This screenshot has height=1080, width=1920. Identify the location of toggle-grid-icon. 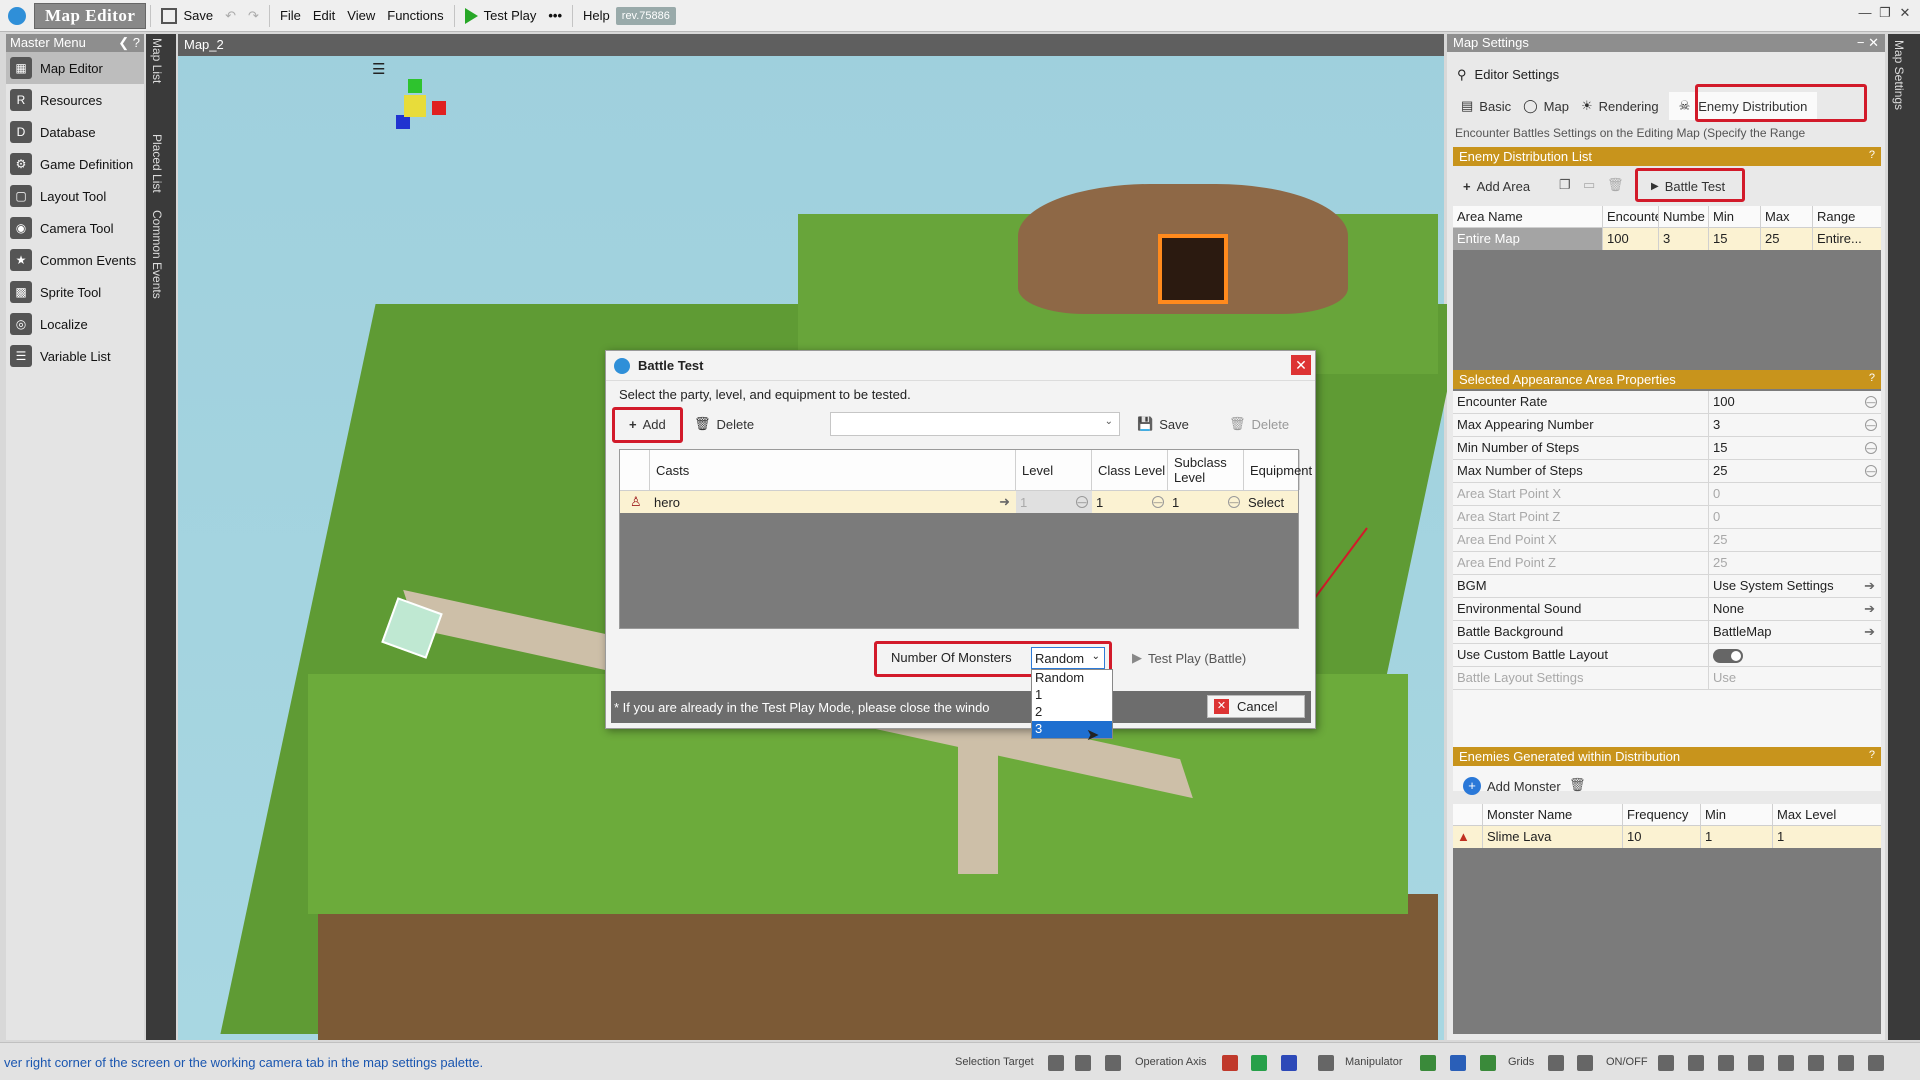
(1666, 1063).